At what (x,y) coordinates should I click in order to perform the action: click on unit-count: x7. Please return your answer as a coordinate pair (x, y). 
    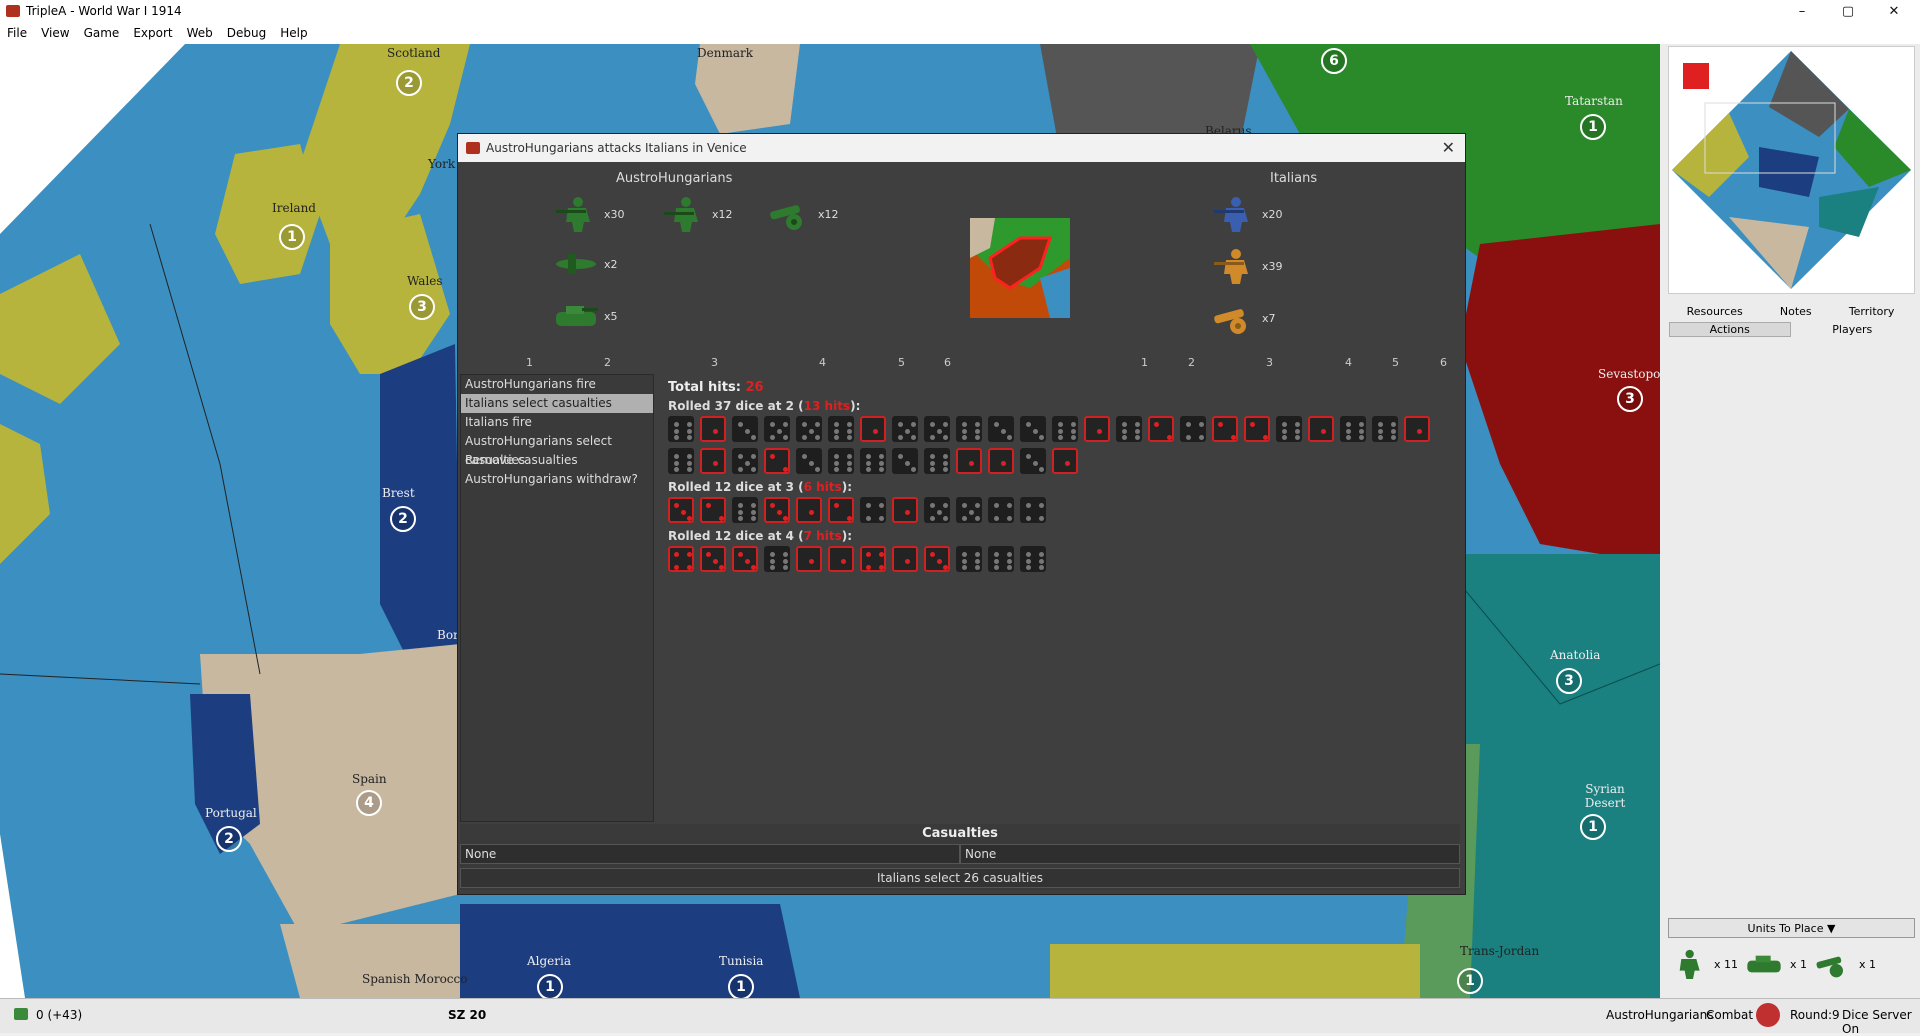
    Looking at the image, I should click on (1269, 318).